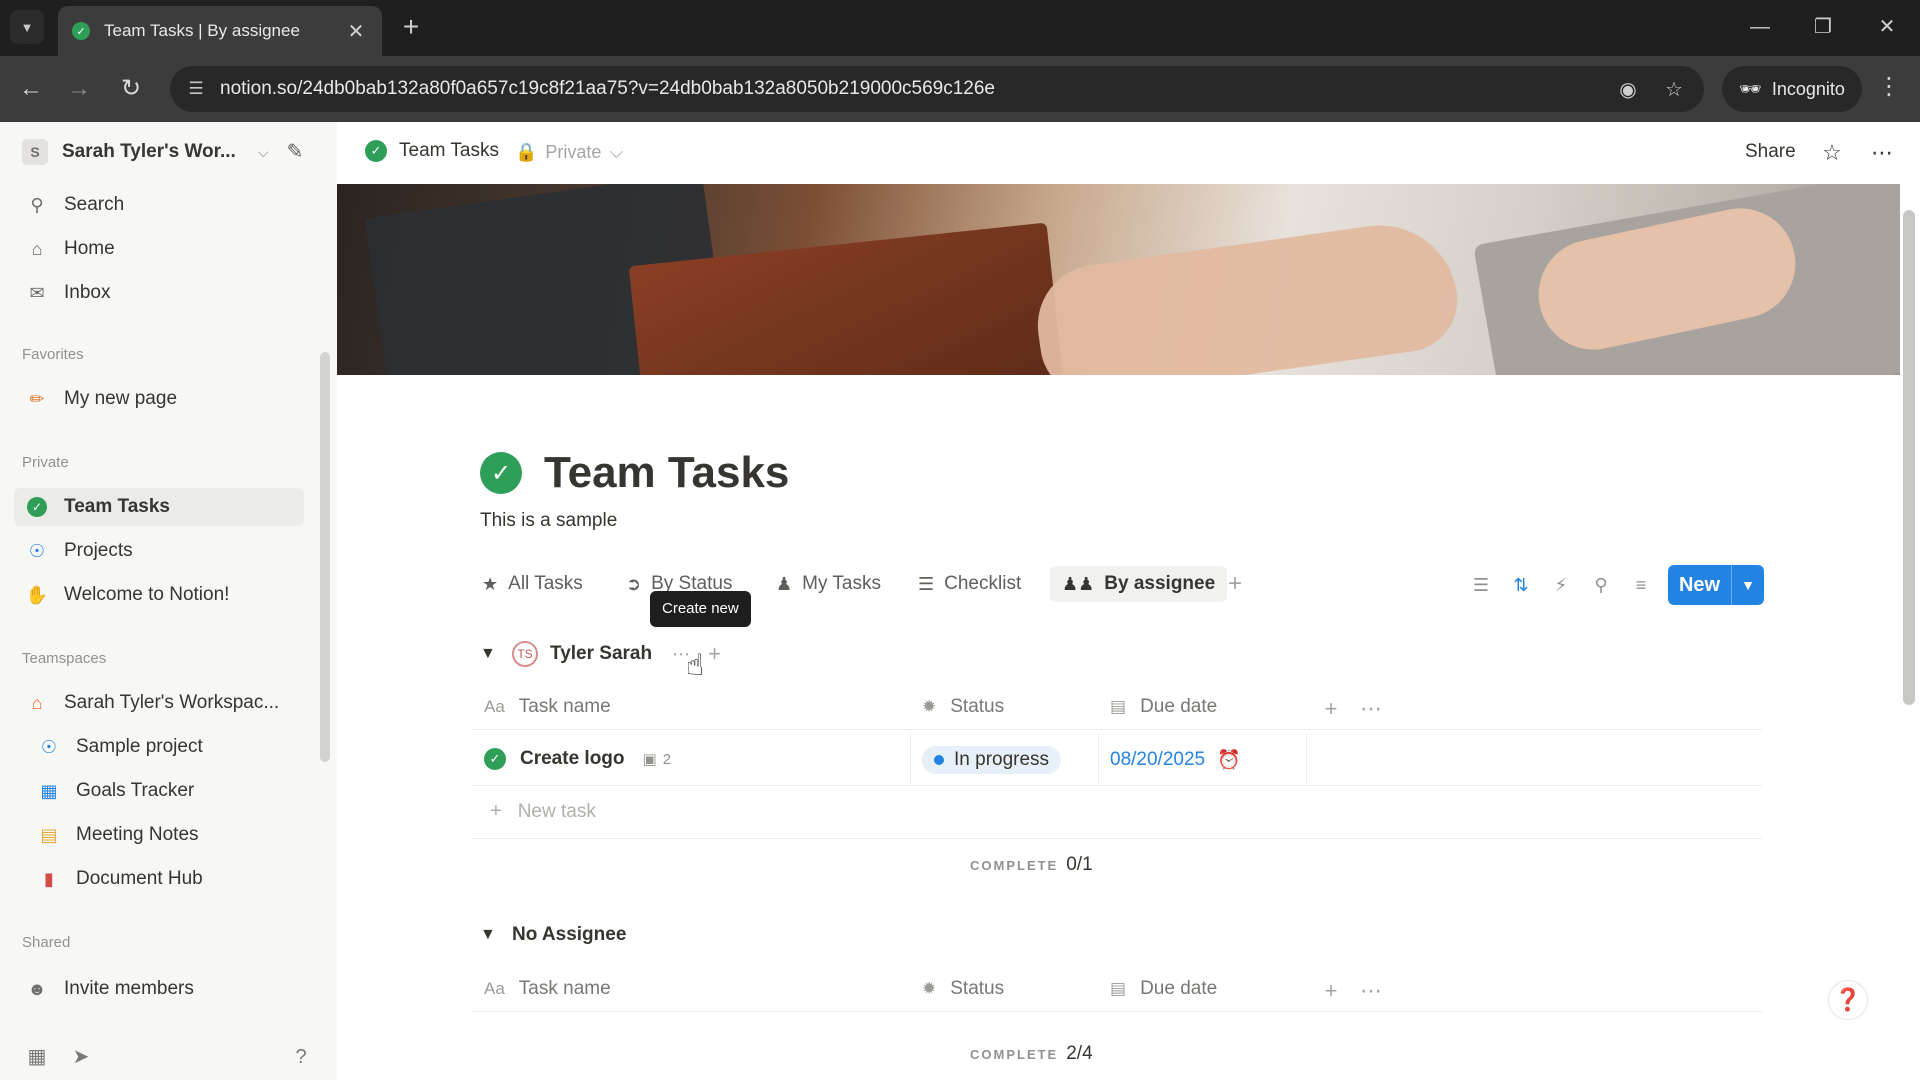  I want to click on due-date-cell: 08/20/2025 ⏰, so click(1175, 760).